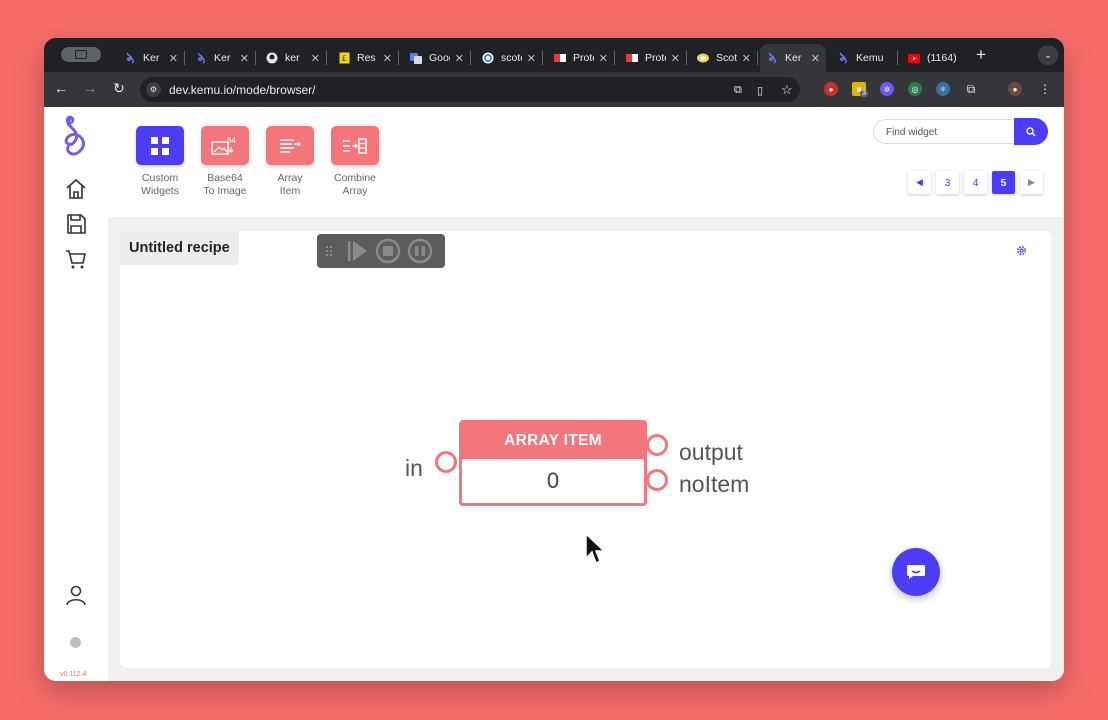  I want to click on output-port-noitem, so click(657, 480).